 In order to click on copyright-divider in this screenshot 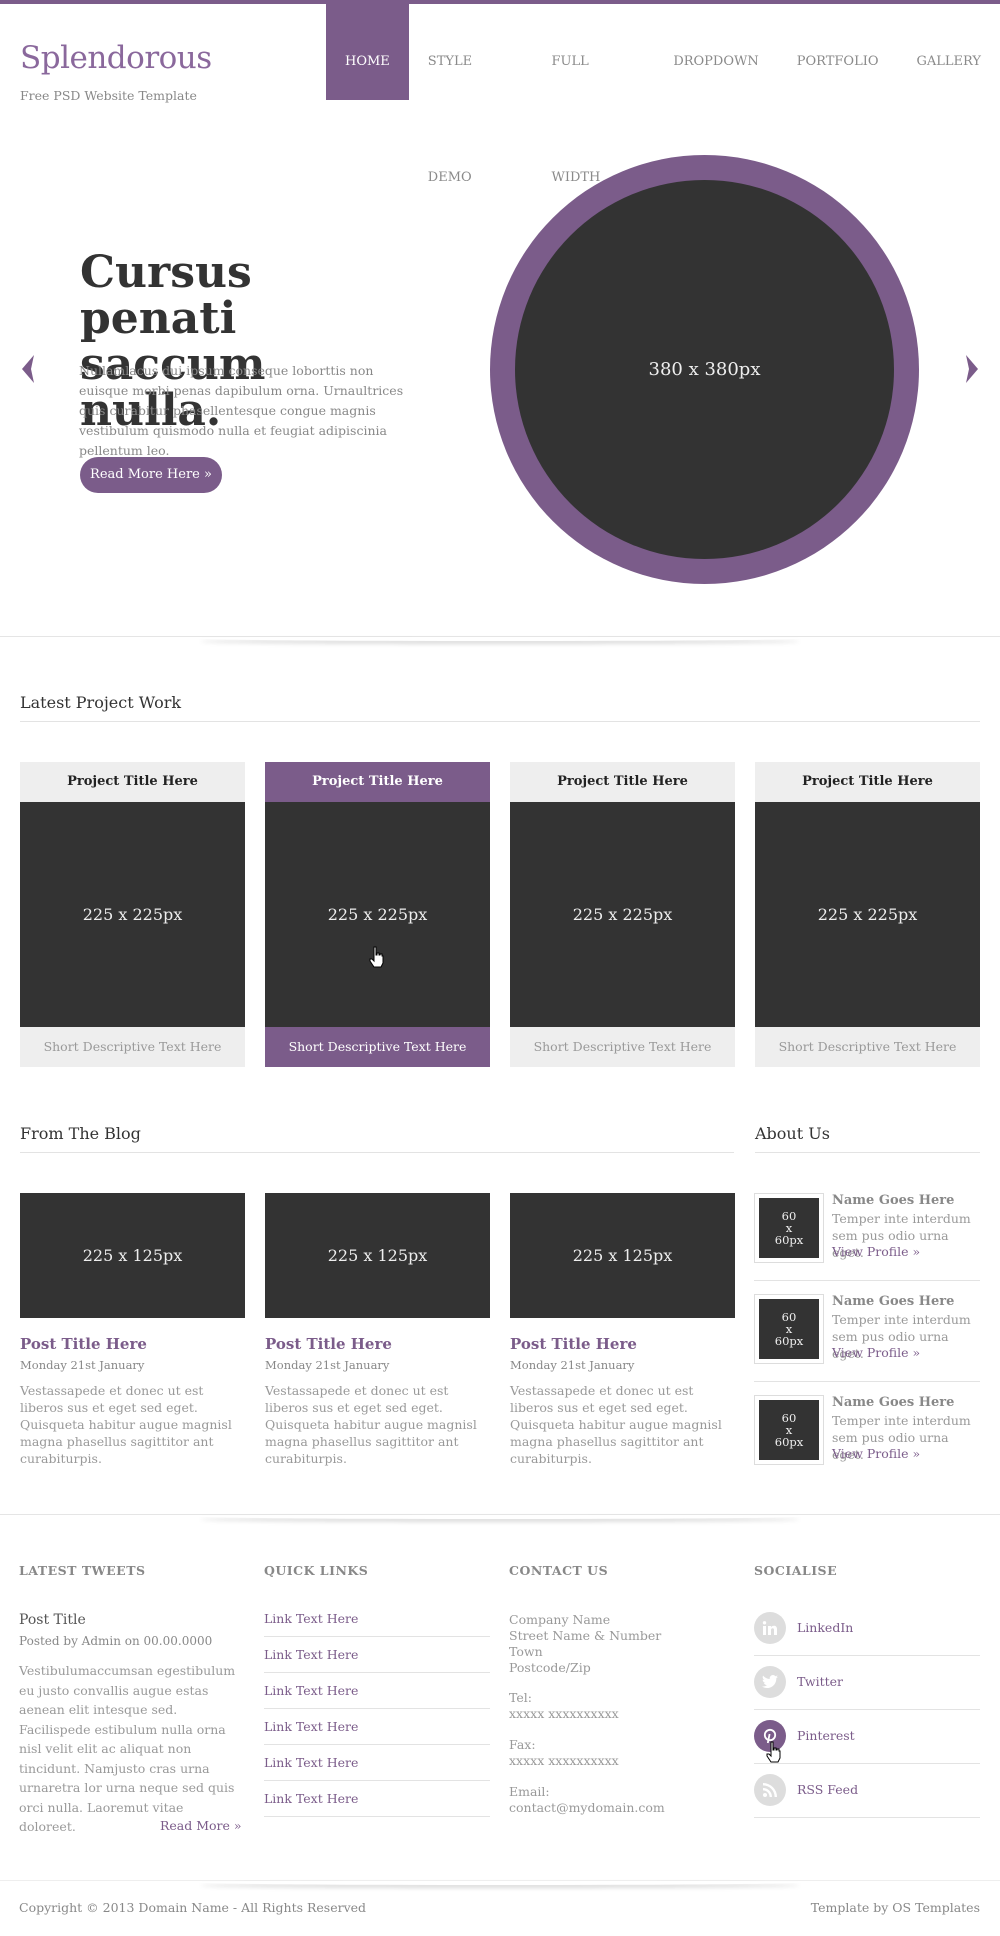, I will do `click(500, 1880)`.